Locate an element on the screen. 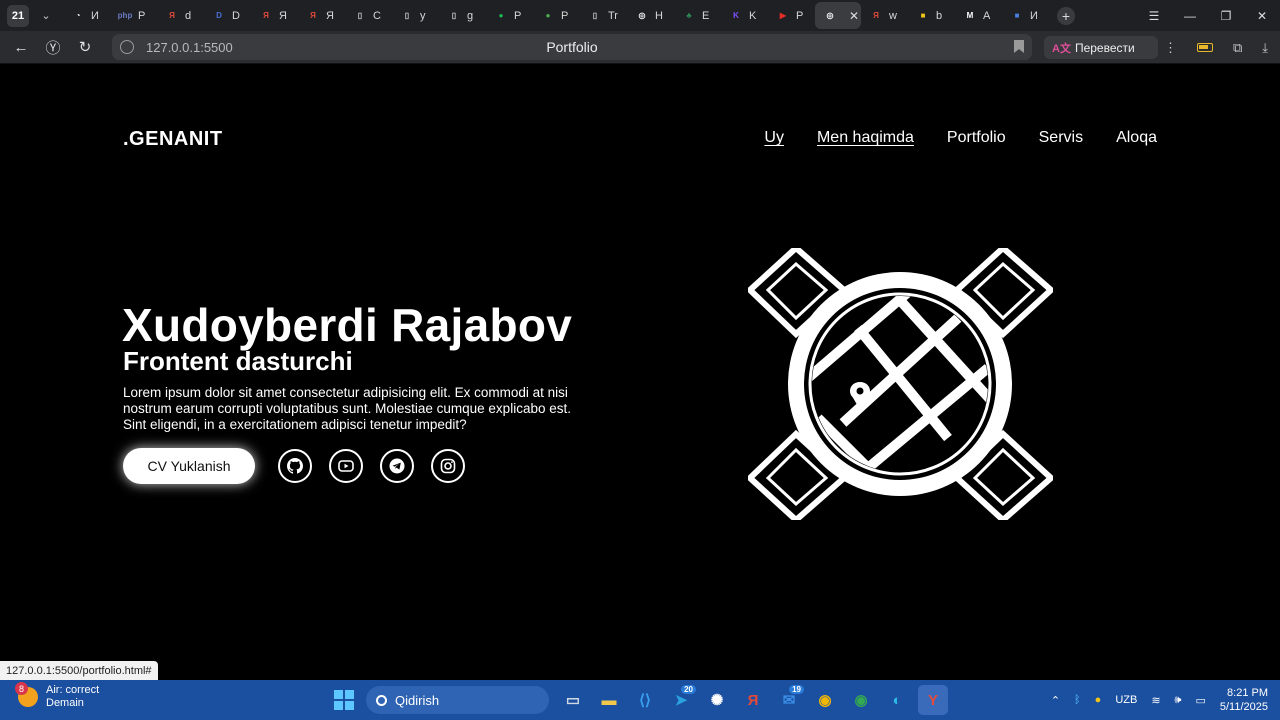 The height and width of the screenshot is (720, 1280). chrome-profile-taskbar-button: ◉ is located at coordinates (861, 700).